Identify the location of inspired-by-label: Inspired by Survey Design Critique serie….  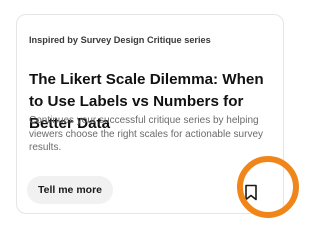
(120, 40).